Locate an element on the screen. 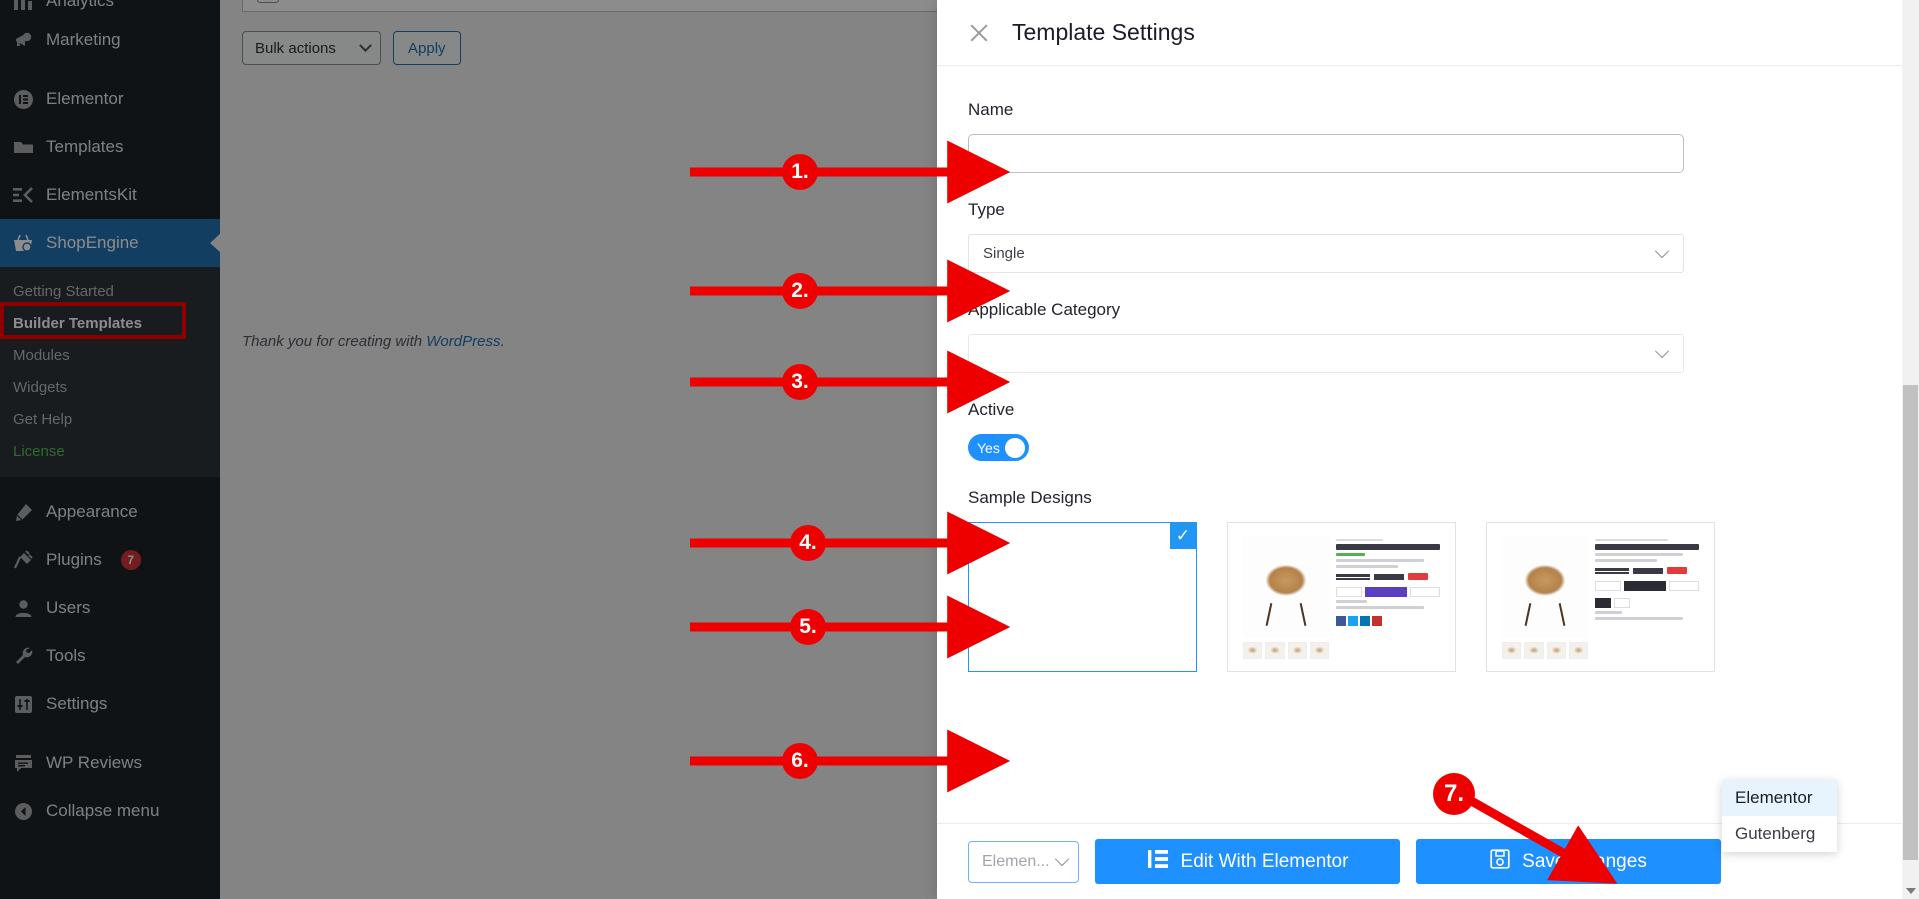 The image size is (1919, 899). active-toggle: Yes is located at coordinates (998, 447).